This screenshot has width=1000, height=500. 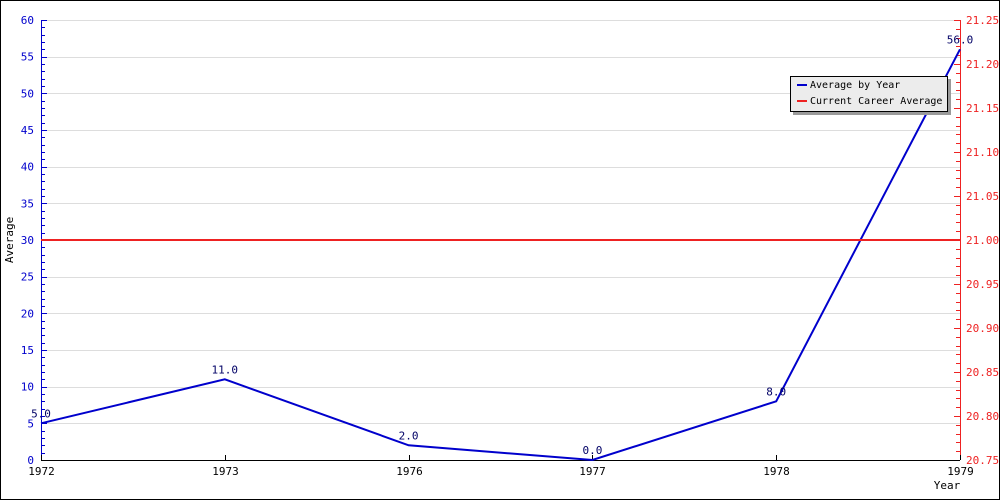 What do you see at coordinates (802, 85) in the screenshot?
I see `legend-swatch-blue` at bounding box center [802, 85].